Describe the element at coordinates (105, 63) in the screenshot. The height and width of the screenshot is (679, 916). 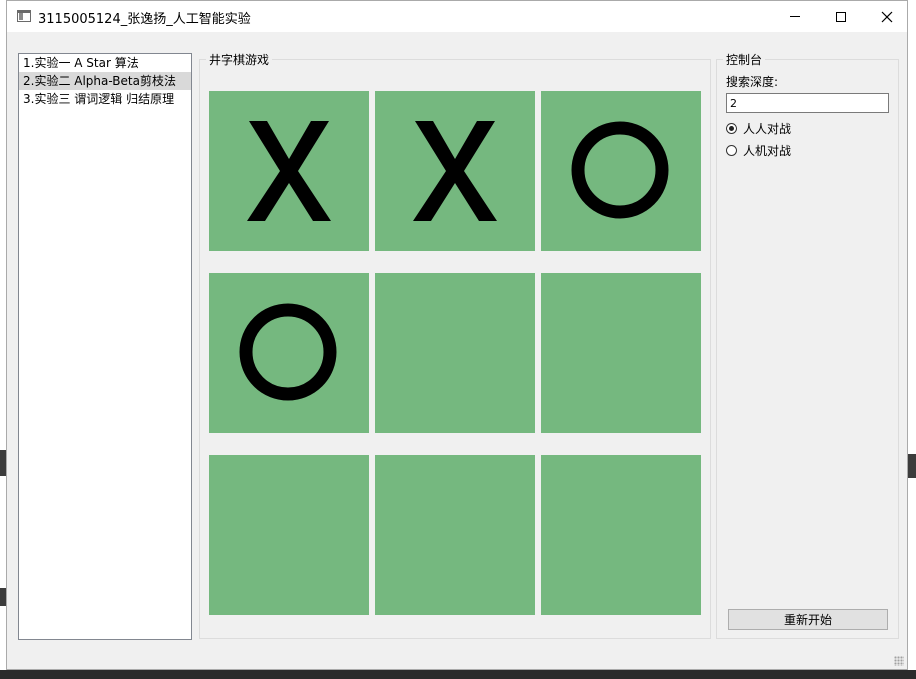
I see `experiment-item-astar: 1.实验一 A Star 算法` at that location.